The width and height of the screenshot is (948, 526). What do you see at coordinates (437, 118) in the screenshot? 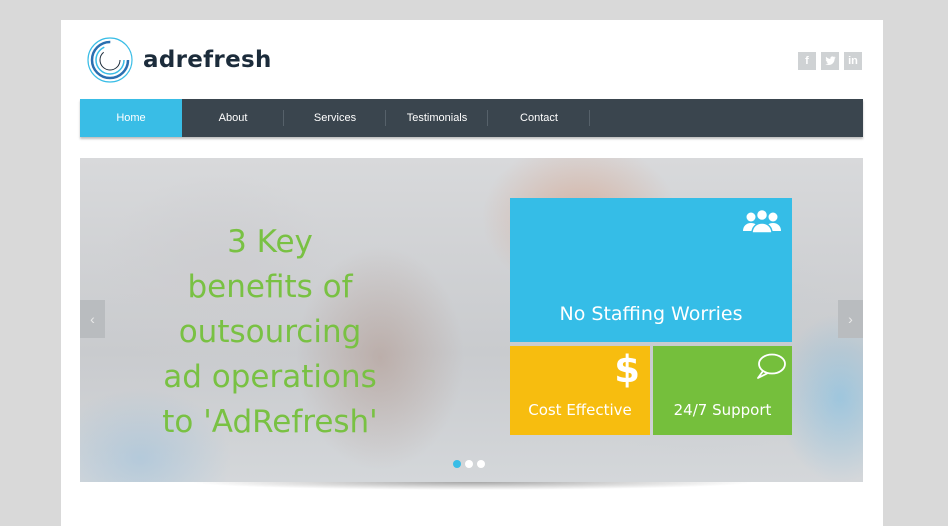
I see `nav-item-testimonials: Testimonials` at bounding box center [437, 118].